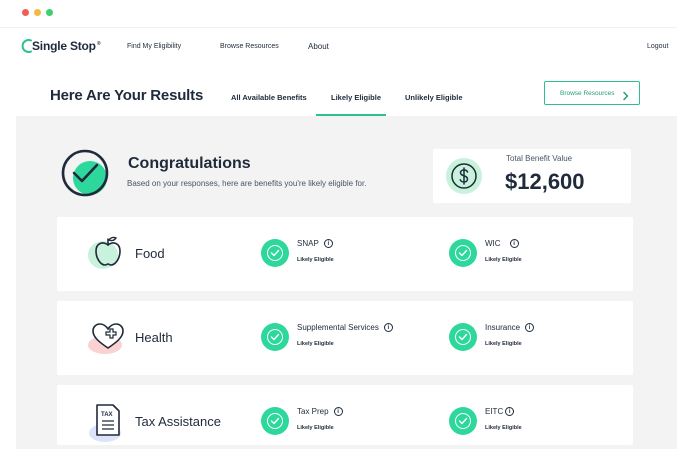 Image resolution: width=677 pixels, height=449 pixels. I want to click on benefit-name-row: SNAP i, so click(315, 243).